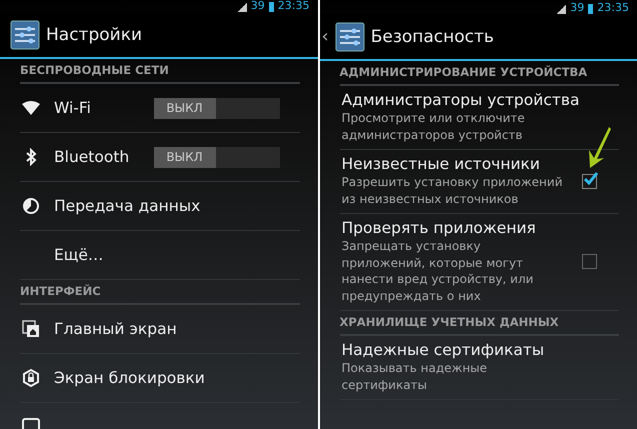 This screenshot has width=637, height=429. What do you see at coordinates (438, 271) in the screenshot?
I see `setting-summary: Запрещать установку приложений, которые могут нанести вред устройству, или предупреждать о них` at bounding box center [438, 271].